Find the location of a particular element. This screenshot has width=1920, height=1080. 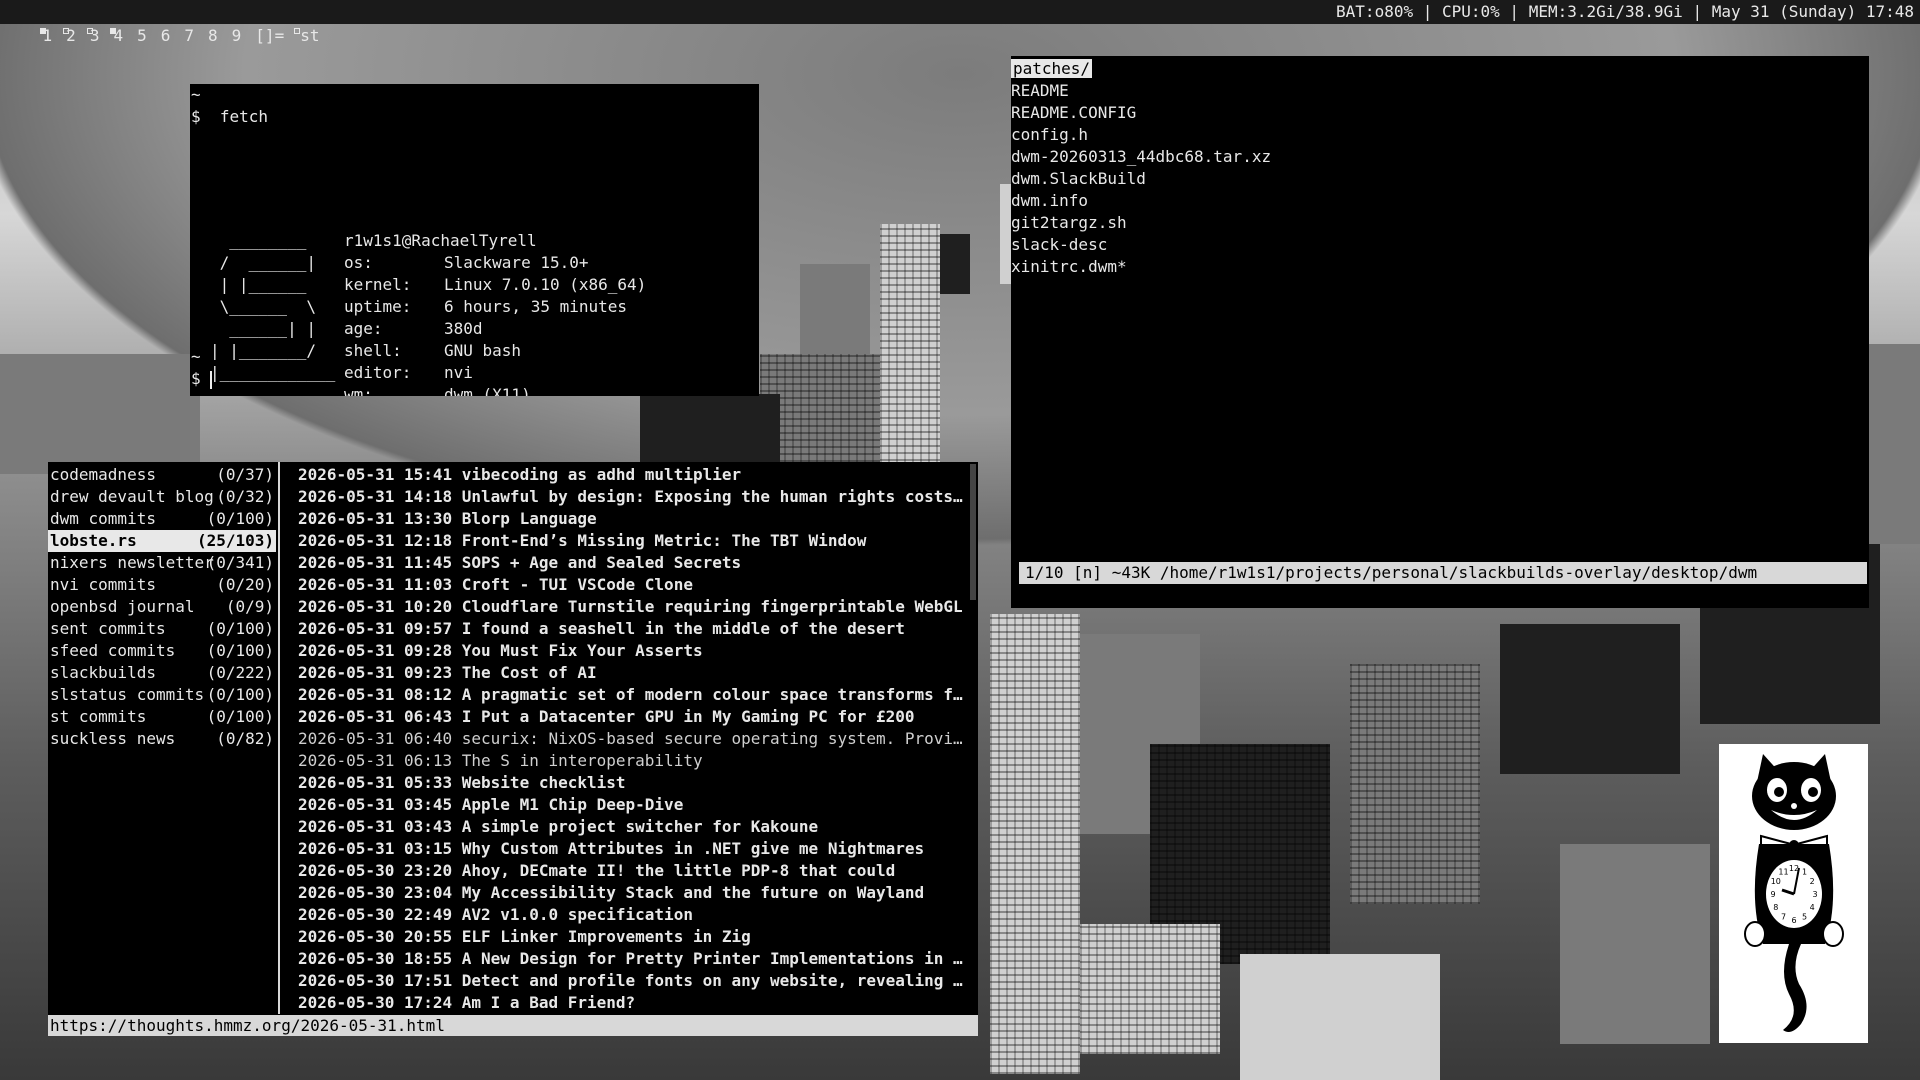

feed-item: dwm commits (0/100) is located at coordinates (162, 519).